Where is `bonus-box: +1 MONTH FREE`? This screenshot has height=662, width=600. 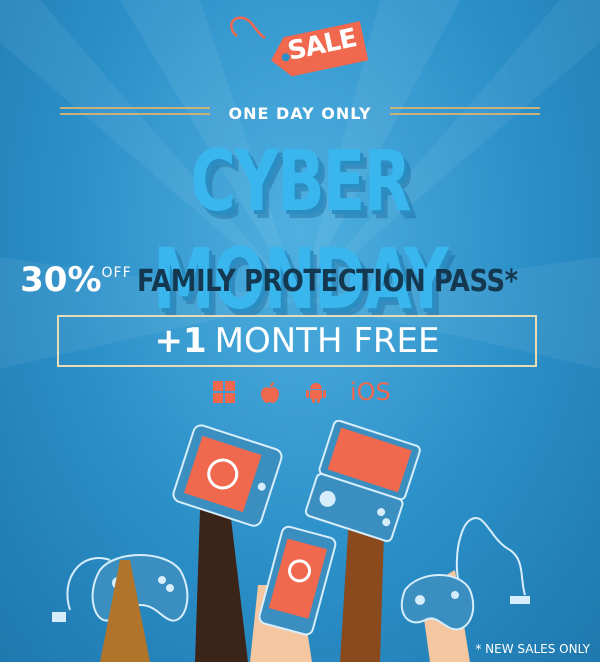 bonus-box: +1 MONTH FREE is located at coordinates (297, 341).